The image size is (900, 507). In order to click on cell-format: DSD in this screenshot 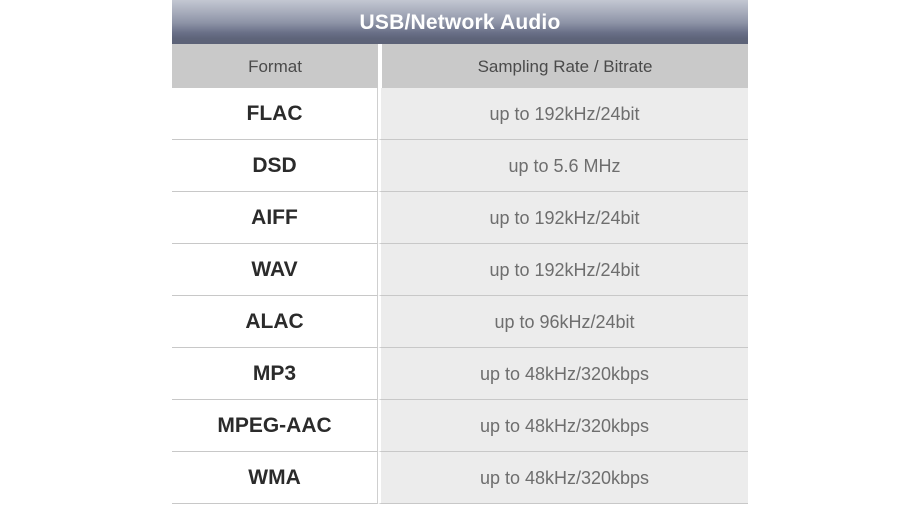, I will do `click(275, 166)`.